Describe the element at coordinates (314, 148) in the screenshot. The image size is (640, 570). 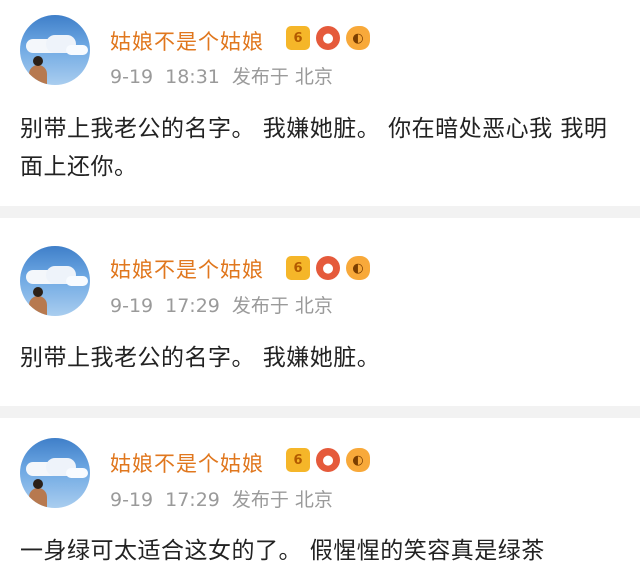
I see `post-text: 别带上我老公的名字。 我嫌她脏。 你在暗处恶心我 我明面上还你。` at that location.